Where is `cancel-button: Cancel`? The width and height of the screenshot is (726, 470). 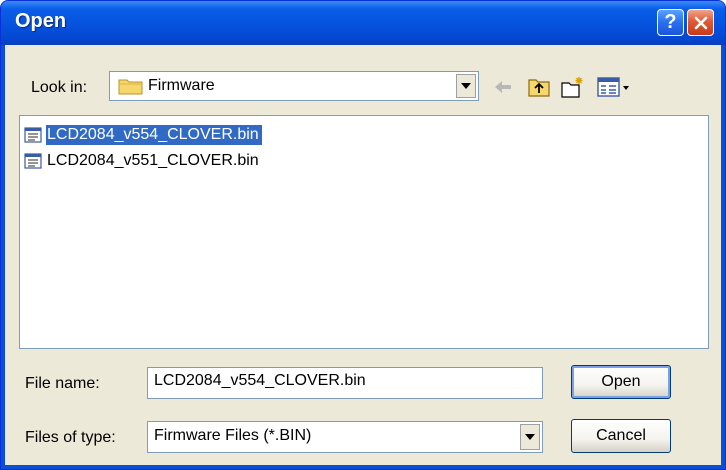 cancel-button: Cancel is located at coordinates (621, 436).